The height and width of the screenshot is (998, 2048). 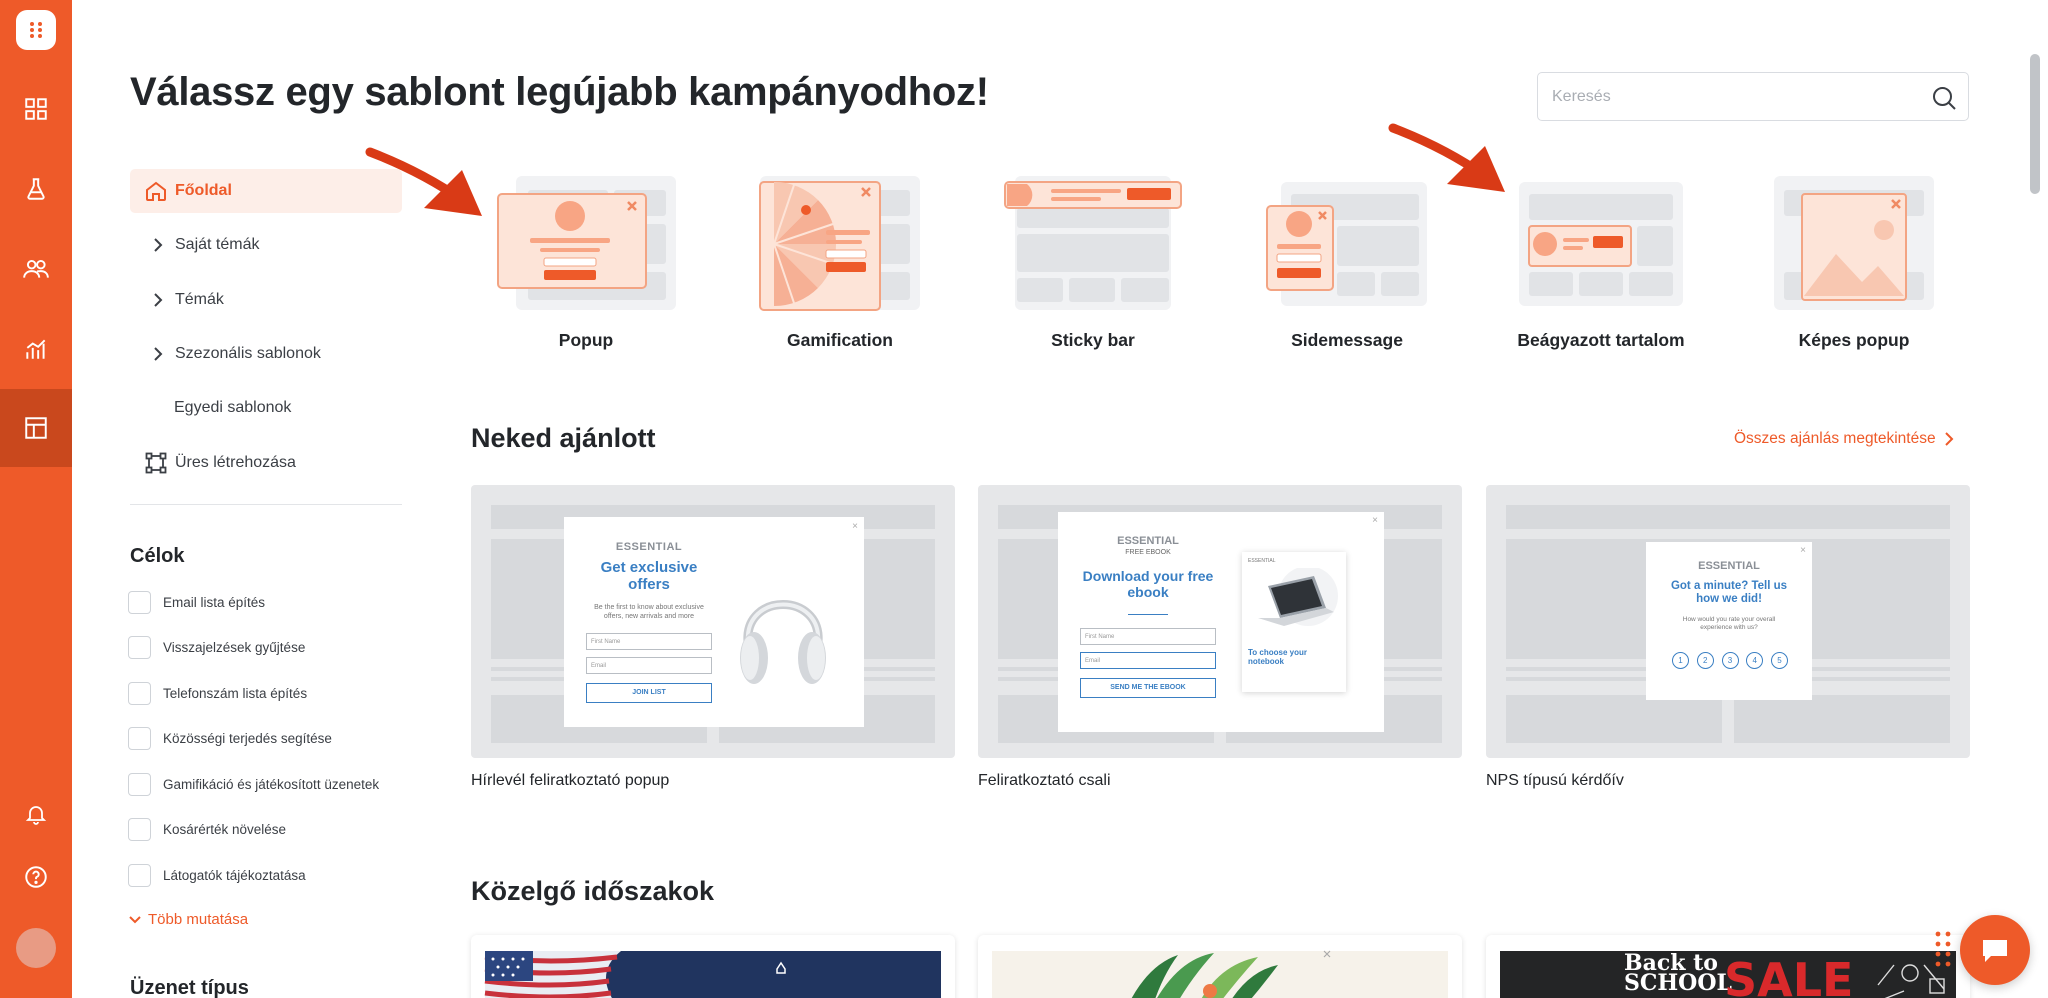 What do you see at coordinates (570, 781) in the screenshot?
I see `template-card-title: Hírlevél feliratkoztató popup` at bounding box center [570, 781].